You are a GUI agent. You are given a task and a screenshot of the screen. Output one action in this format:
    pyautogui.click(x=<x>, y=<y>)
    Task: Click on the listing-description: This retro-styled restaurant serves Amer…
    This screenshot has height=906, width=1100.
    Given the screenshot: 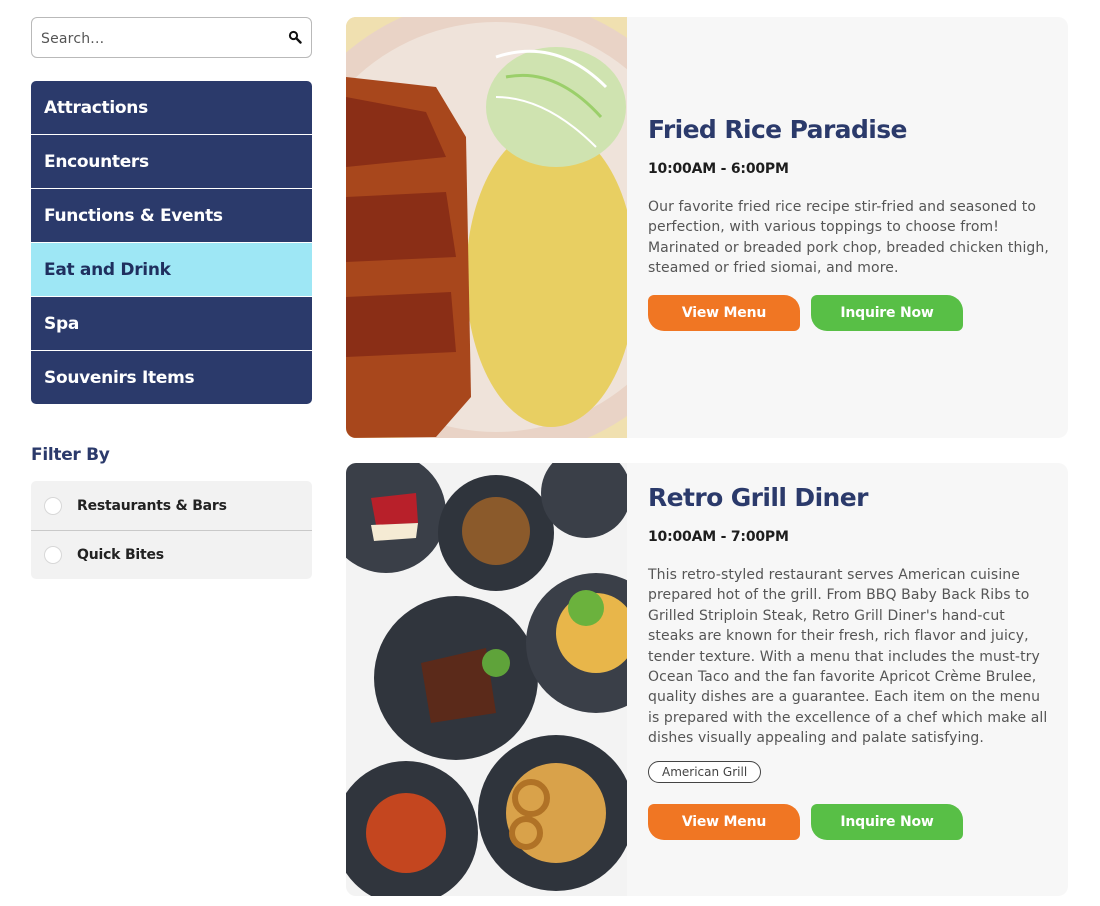 What is the action you would take?
    pyautogui.click(x=848, y=657)
    